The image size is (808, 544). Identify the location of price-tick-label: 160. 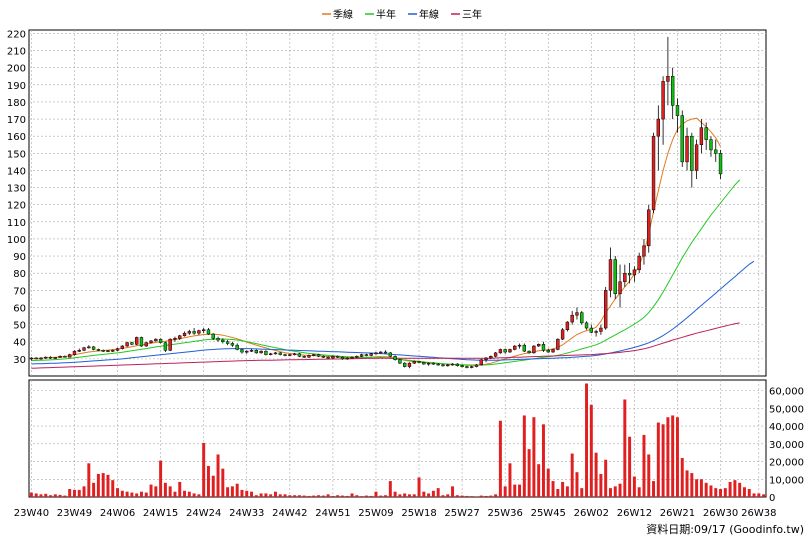
(16, 137).